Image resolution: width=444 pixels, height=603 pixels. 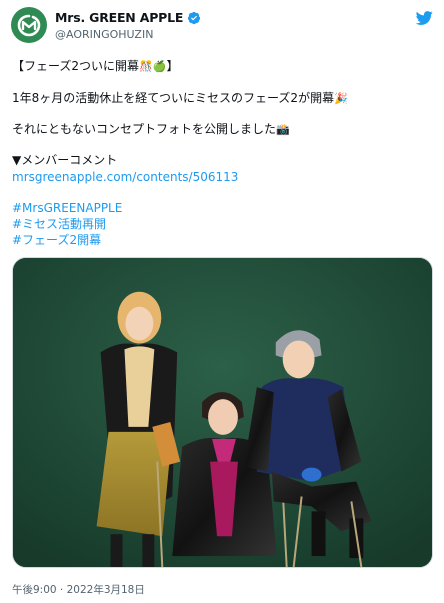 What do you see at coordinates (67, 208) in the screenshot?
I see `hashtag-mrsgreenapple: #MrsGREENAPPLE` at bounding box center [67, 208].